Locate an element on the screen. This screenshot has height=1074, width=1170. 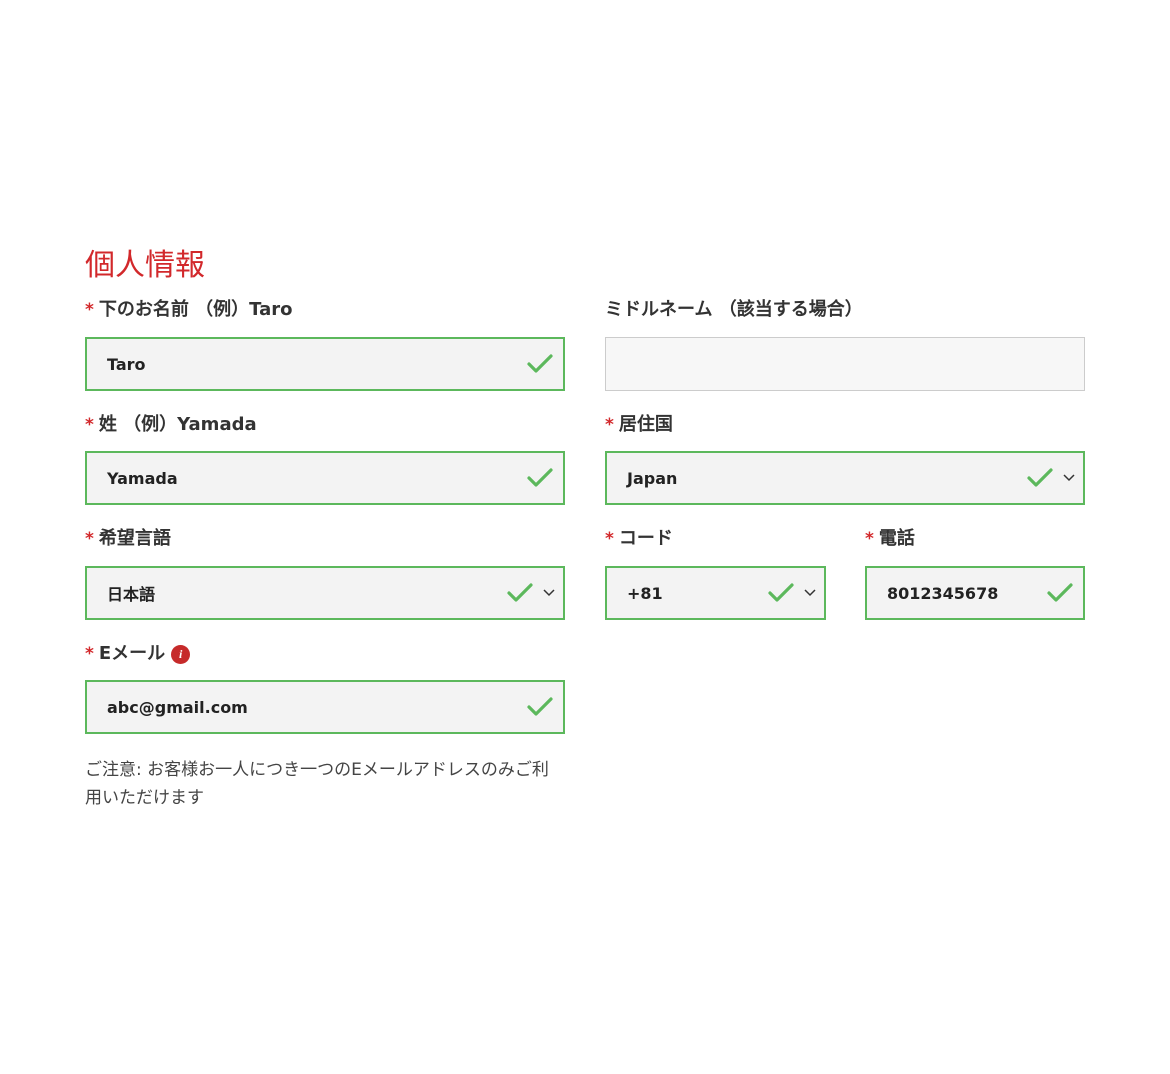
email-value: abc@gmail.com is located at coordinates (306, 707).